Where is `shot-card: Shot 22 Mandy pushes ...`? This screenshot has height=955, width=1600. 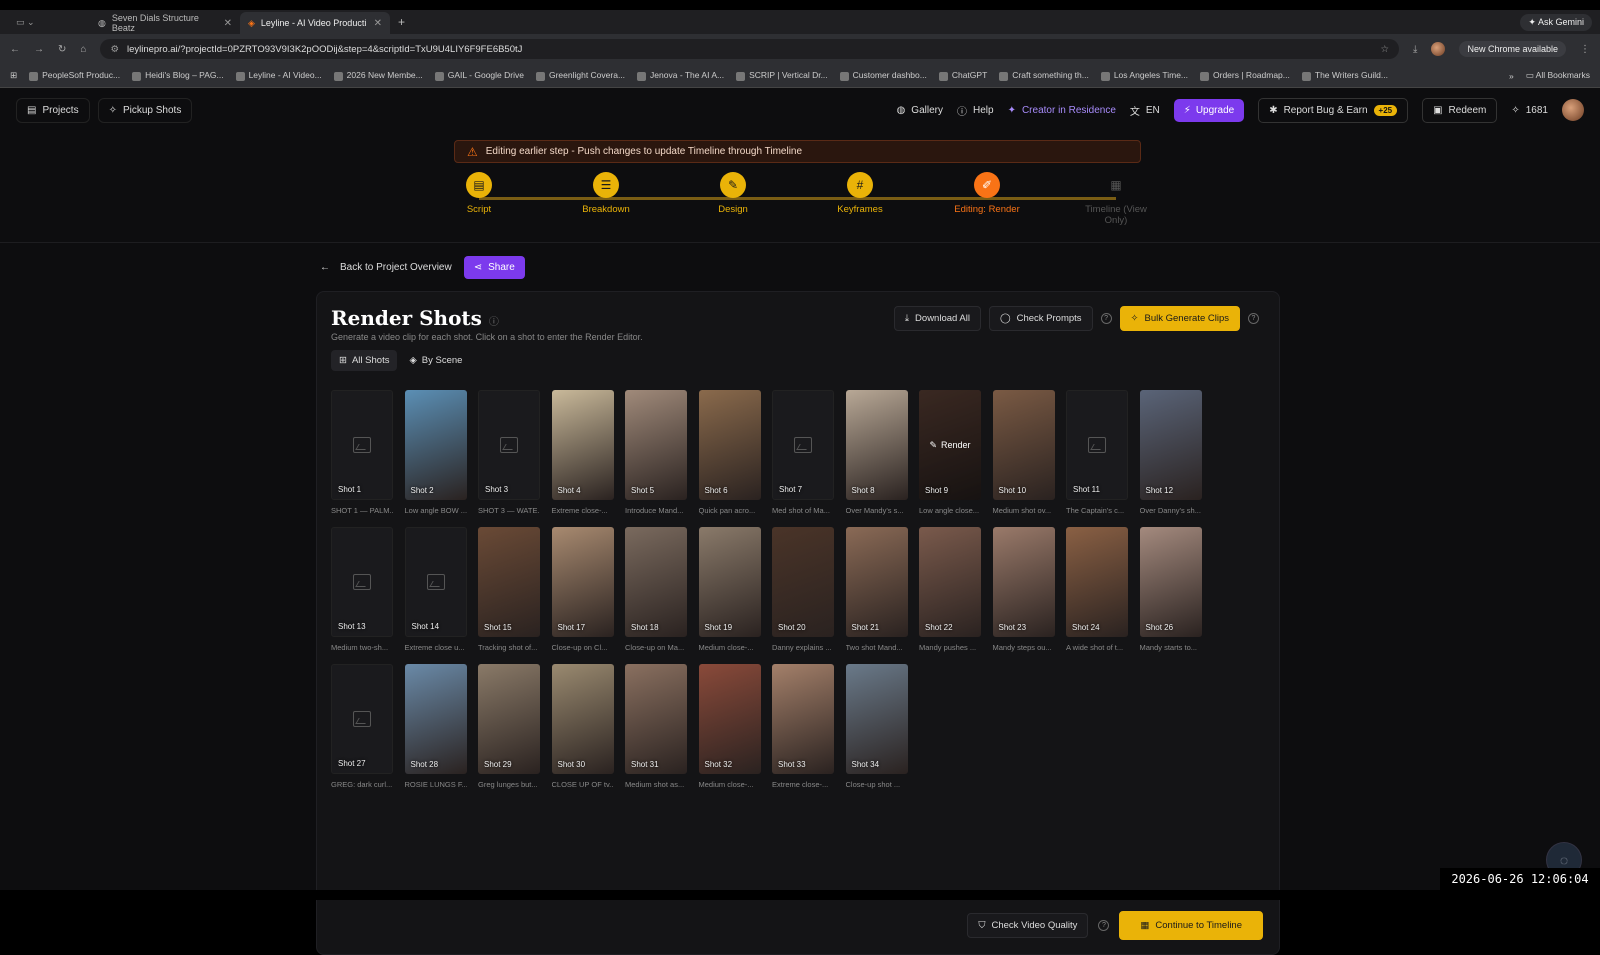 shot-card: Shot 22 Mandy pushes ... is located at coordinates (950, 589).